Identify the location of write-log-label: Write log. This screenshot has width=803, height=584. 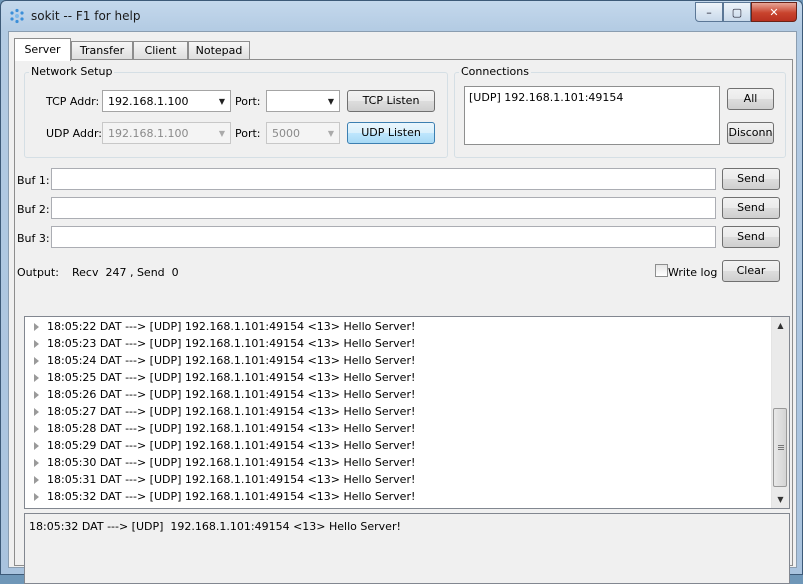
(692, 272).